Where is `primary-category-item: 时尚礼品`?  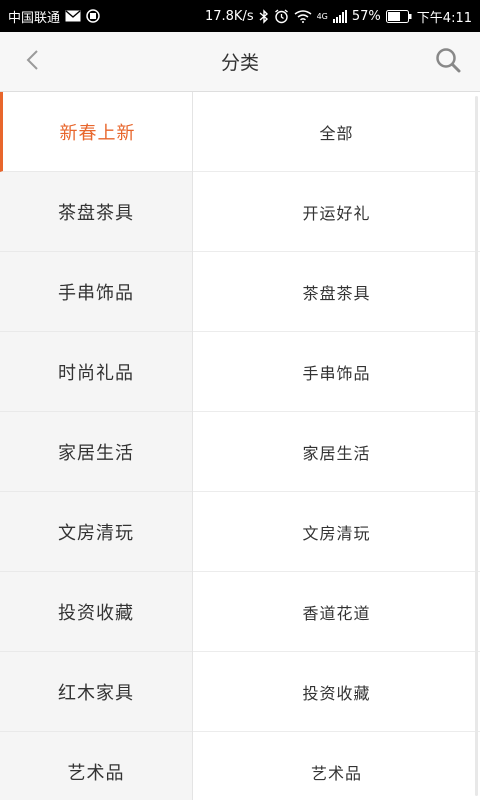
primary-category-item: 时尚礼品 is located at coordinates (96, 372).